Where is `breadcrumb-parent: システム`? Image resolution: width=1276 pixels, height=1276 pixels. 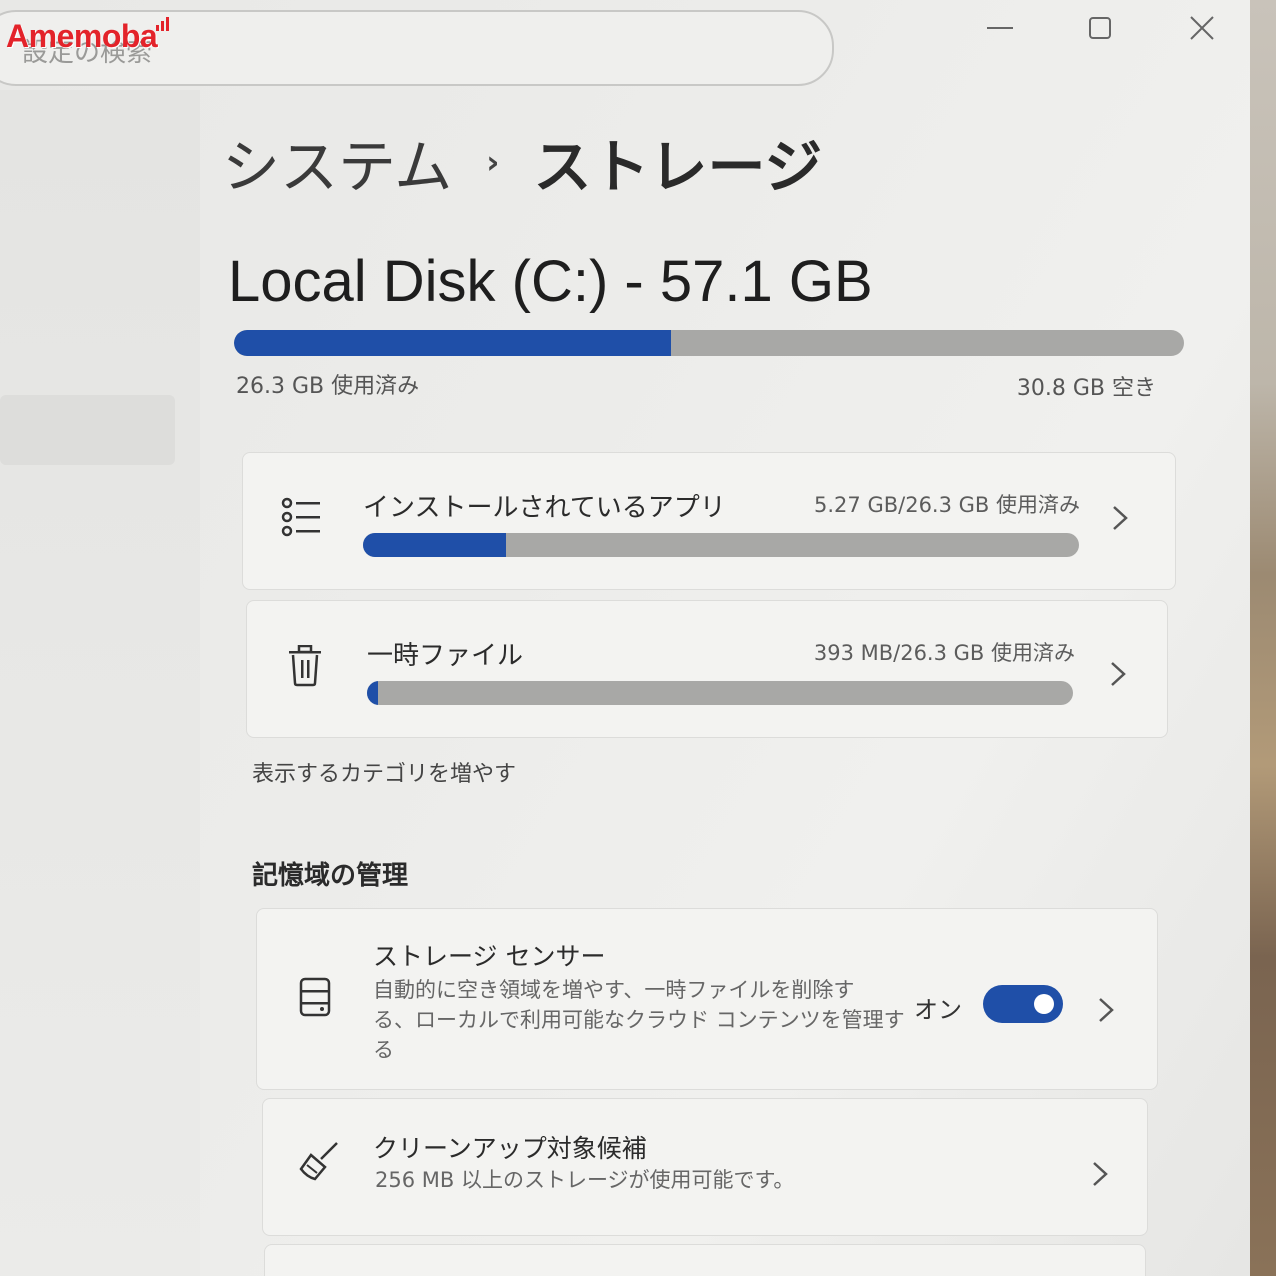
breadcrumb-parent: システム is located at coordinates (337, 162).